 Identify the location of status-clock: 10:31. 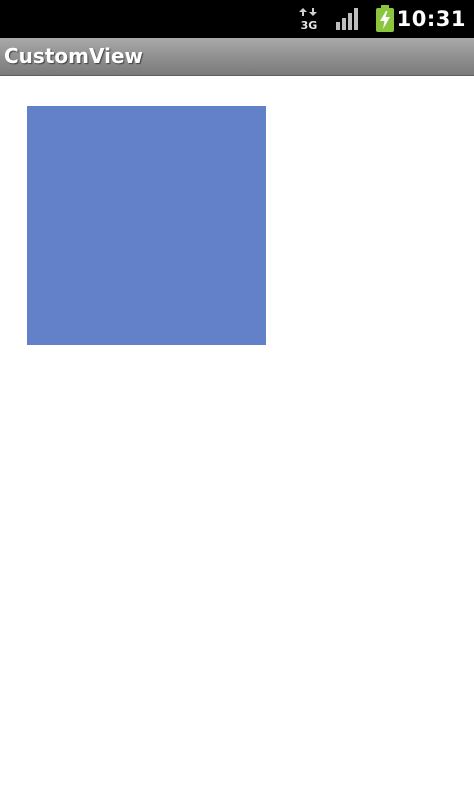
(431, 19).